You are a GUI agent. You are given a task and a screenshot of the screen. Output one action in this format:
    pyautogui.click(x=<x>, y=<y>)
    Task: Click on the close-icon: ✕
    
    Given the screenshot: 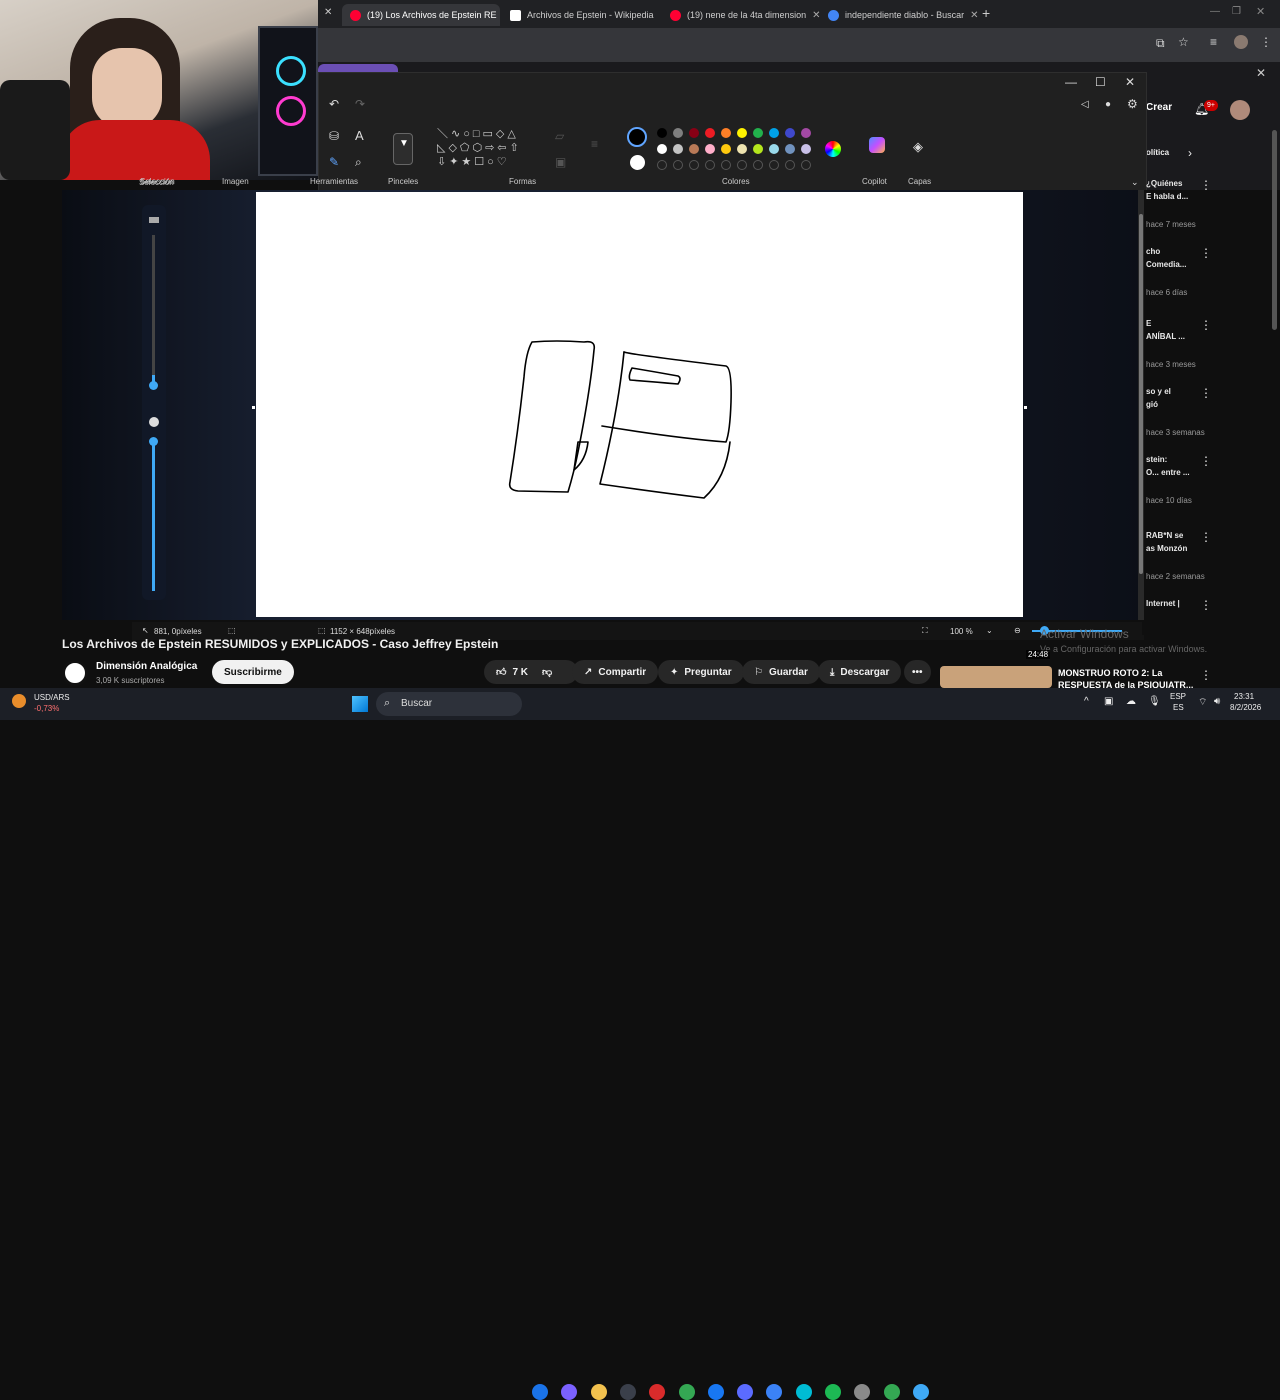 What is the action you would take?
    pyautogui.click(x=1261, y=73)
    